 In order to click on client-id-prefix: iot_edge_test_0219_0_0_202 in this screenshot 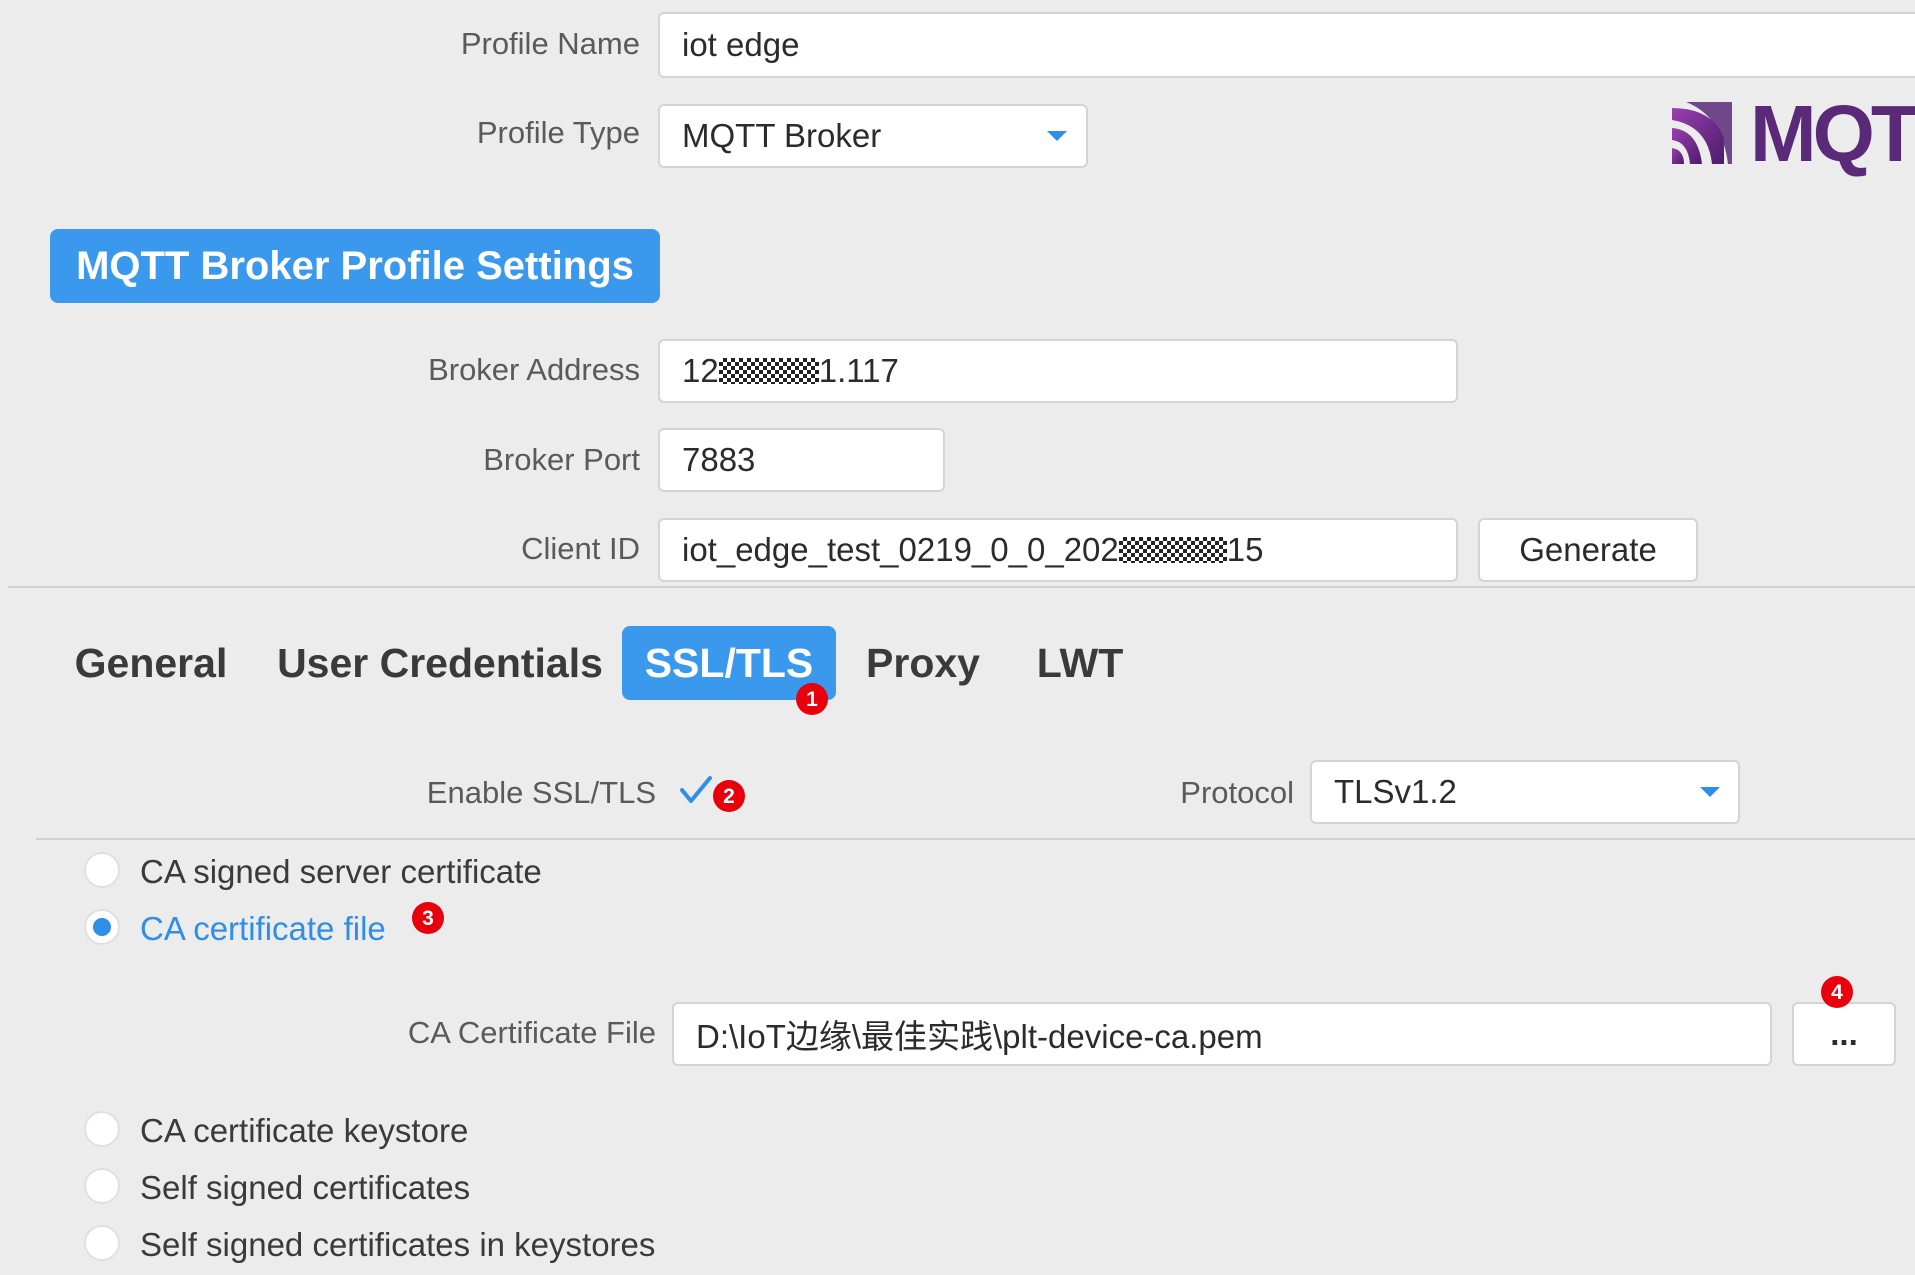, I will do `click(900, 549)`.